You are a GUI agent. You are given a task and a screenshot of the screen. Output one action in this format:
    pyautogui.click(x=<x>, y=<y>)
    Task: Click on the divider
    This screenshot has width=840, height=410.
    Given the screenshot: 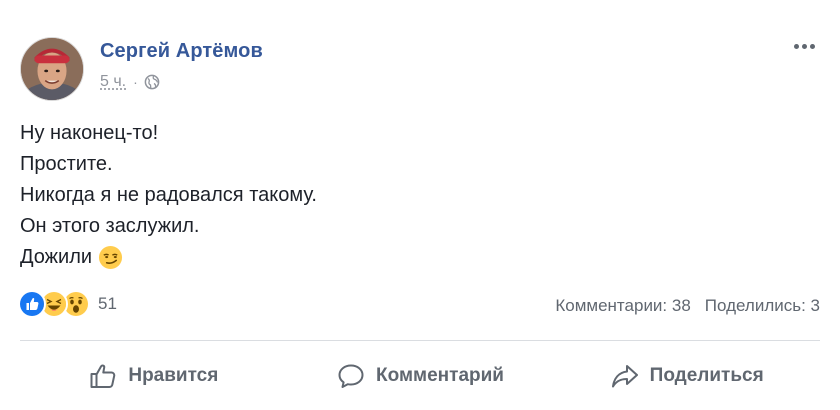 What is the action you would take?
    pyautogui.click(x=420, y=340)
    